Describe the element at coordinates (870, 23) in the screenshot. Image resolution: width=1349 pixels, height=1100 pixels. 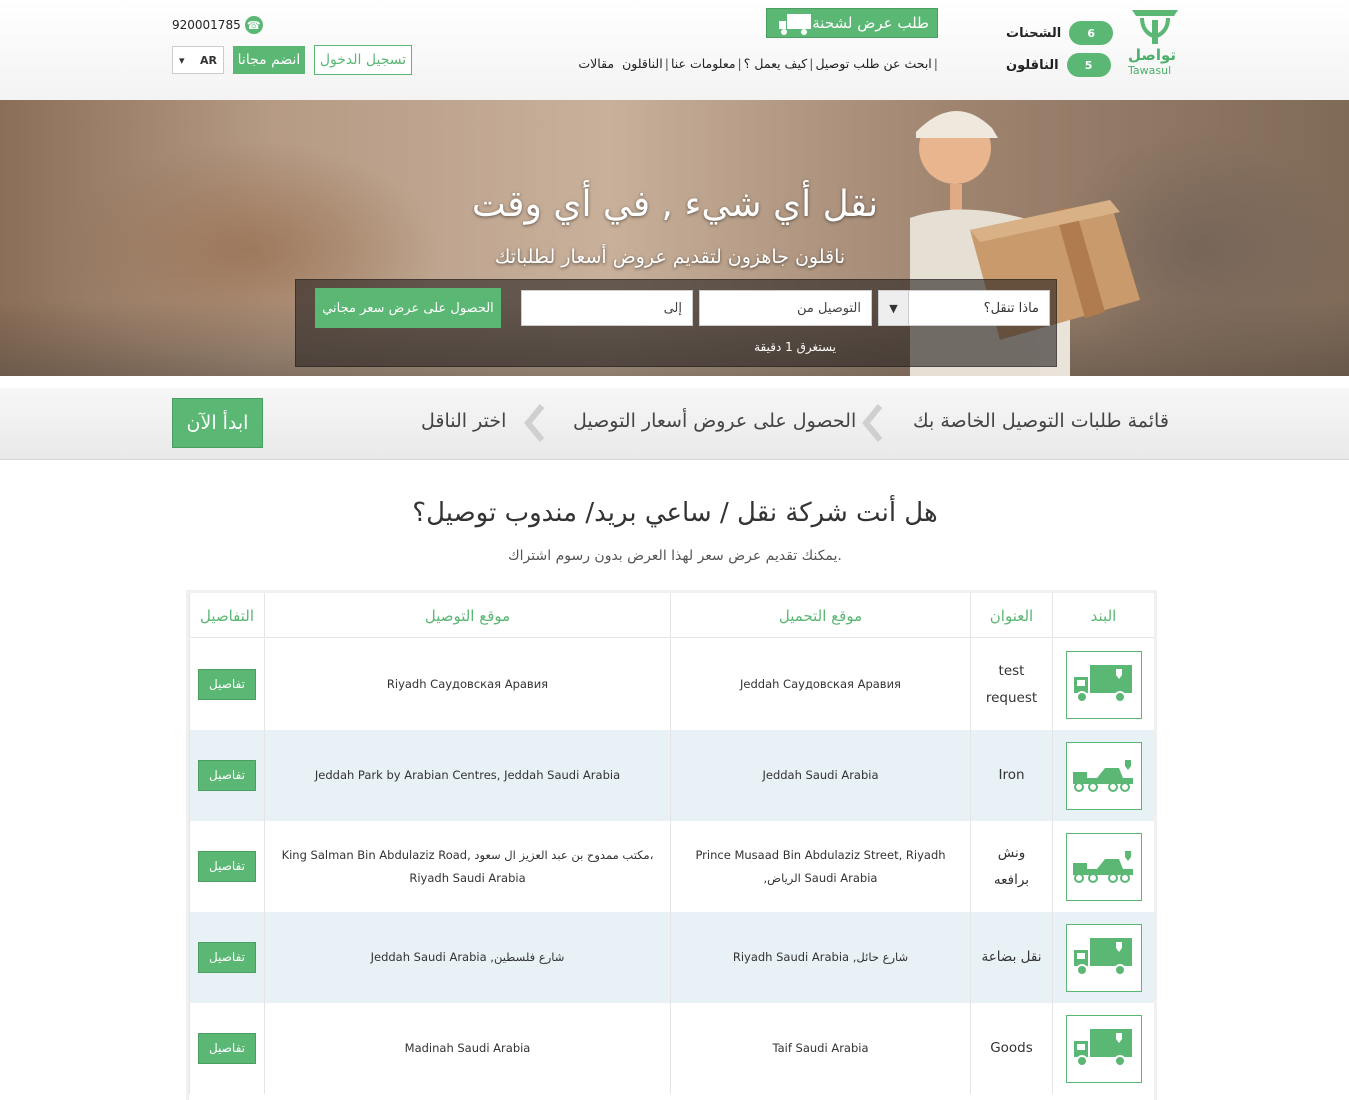
I see `post-shipment-label: طلب عرض لشحنة` at that location.